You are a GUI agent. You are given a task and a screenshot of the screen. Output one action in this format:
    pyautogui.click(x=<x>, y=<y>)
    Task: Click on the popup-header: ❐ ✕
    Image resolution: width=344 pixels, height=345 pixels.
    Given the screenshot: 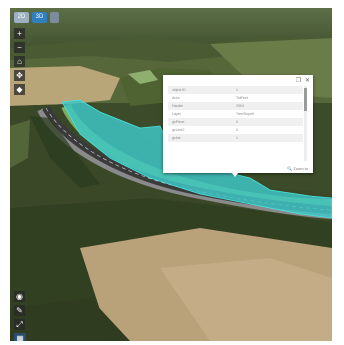 What is the action you would take?
    pyautogui.click(x=303, y=80)
    